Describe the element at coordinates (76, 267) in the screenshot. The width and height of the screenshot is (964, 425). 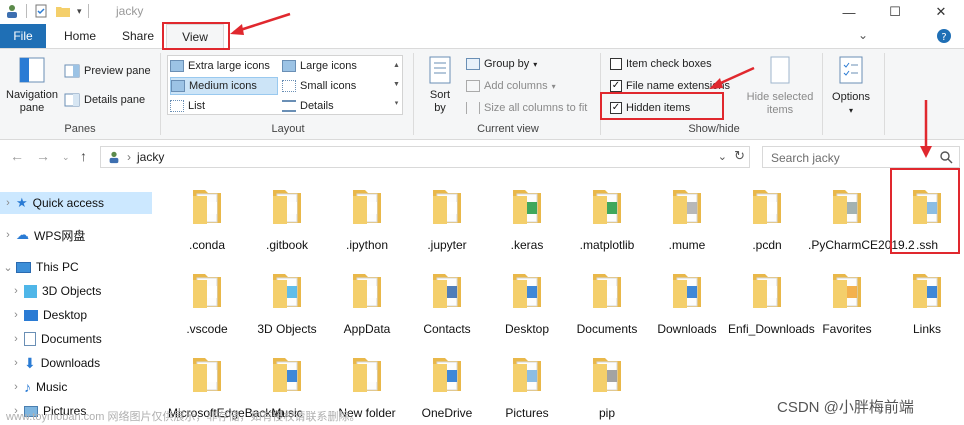
I see `nav-item-this-pc: ⌄ This PC` at that location.